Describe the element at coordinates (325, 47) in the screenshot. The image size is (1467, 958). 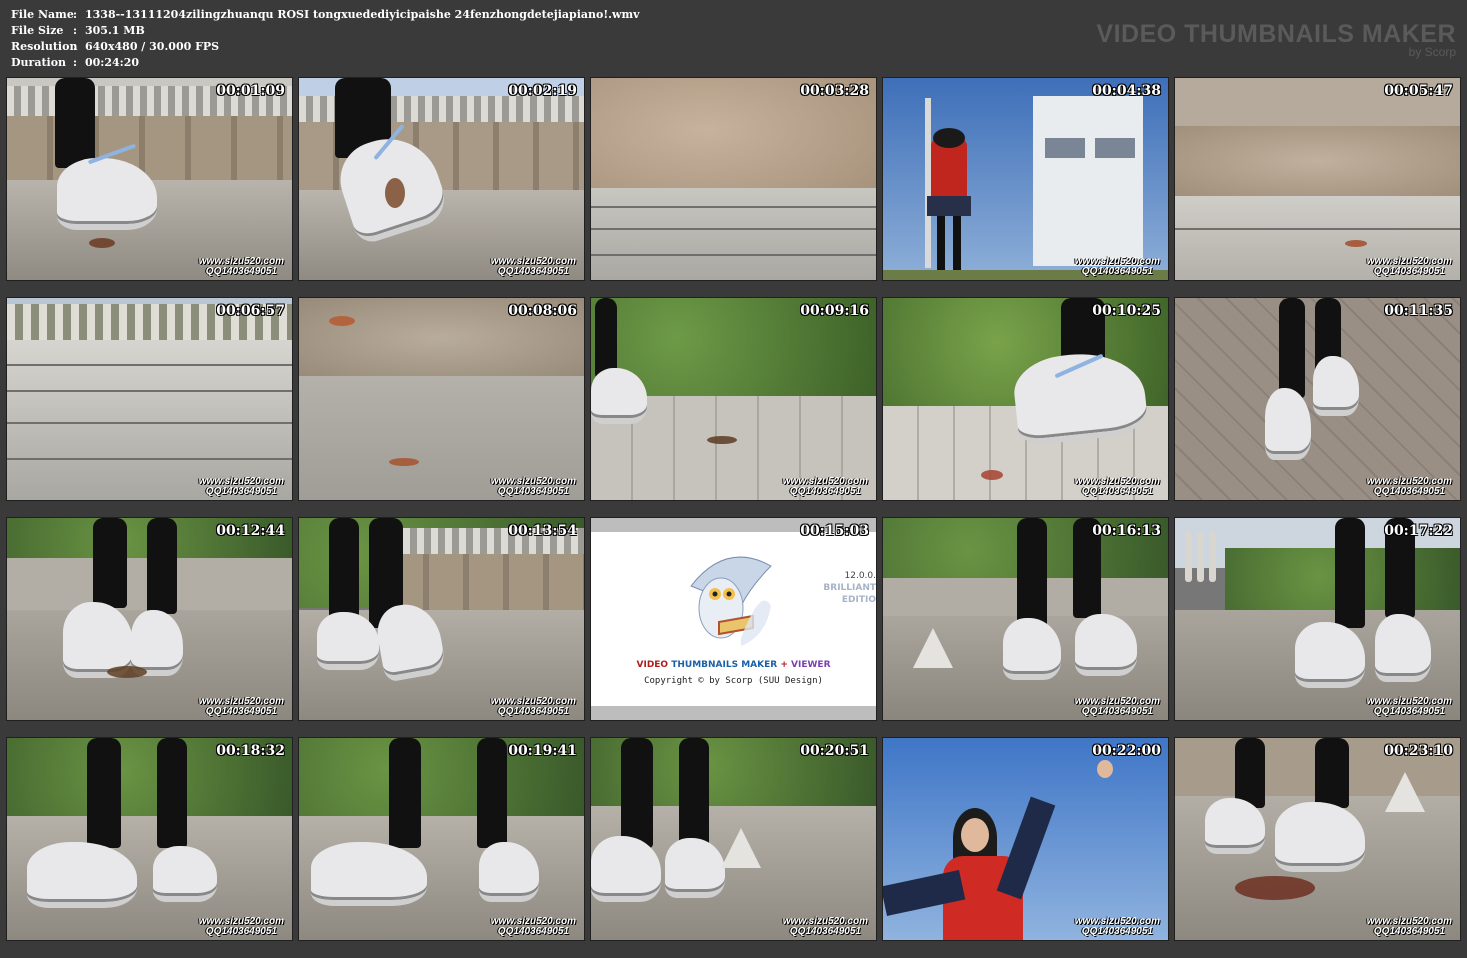
I see `resolution-row: Resolution : 640x480 / 30.000 FPS` at that location.